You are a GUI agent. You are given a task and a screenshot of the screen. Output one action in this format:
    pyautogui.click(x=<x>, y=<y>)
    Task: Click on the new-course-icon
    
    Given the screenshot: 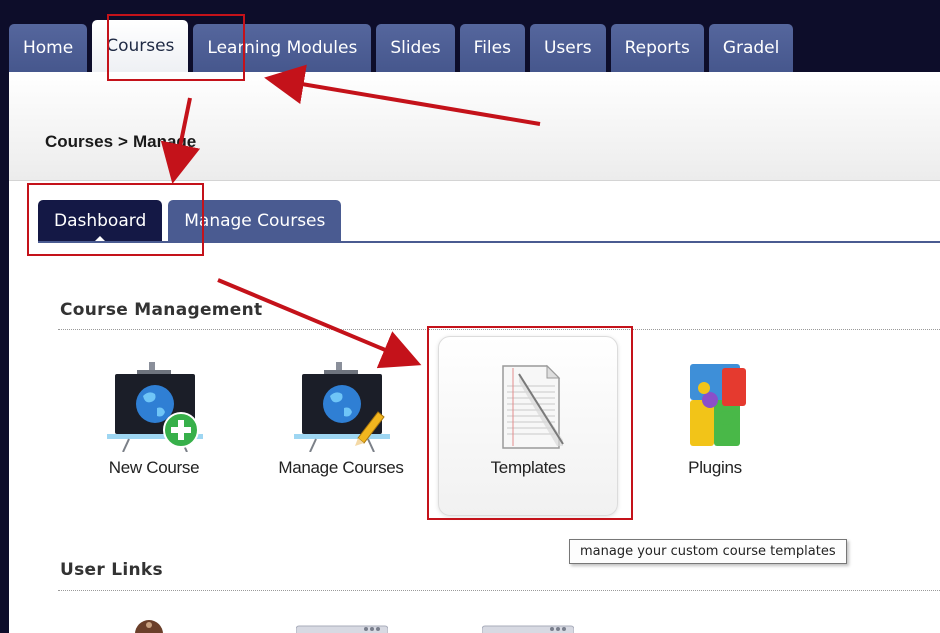 What is the action you would take?
    pyautogui.click(x=155, y=407)
    